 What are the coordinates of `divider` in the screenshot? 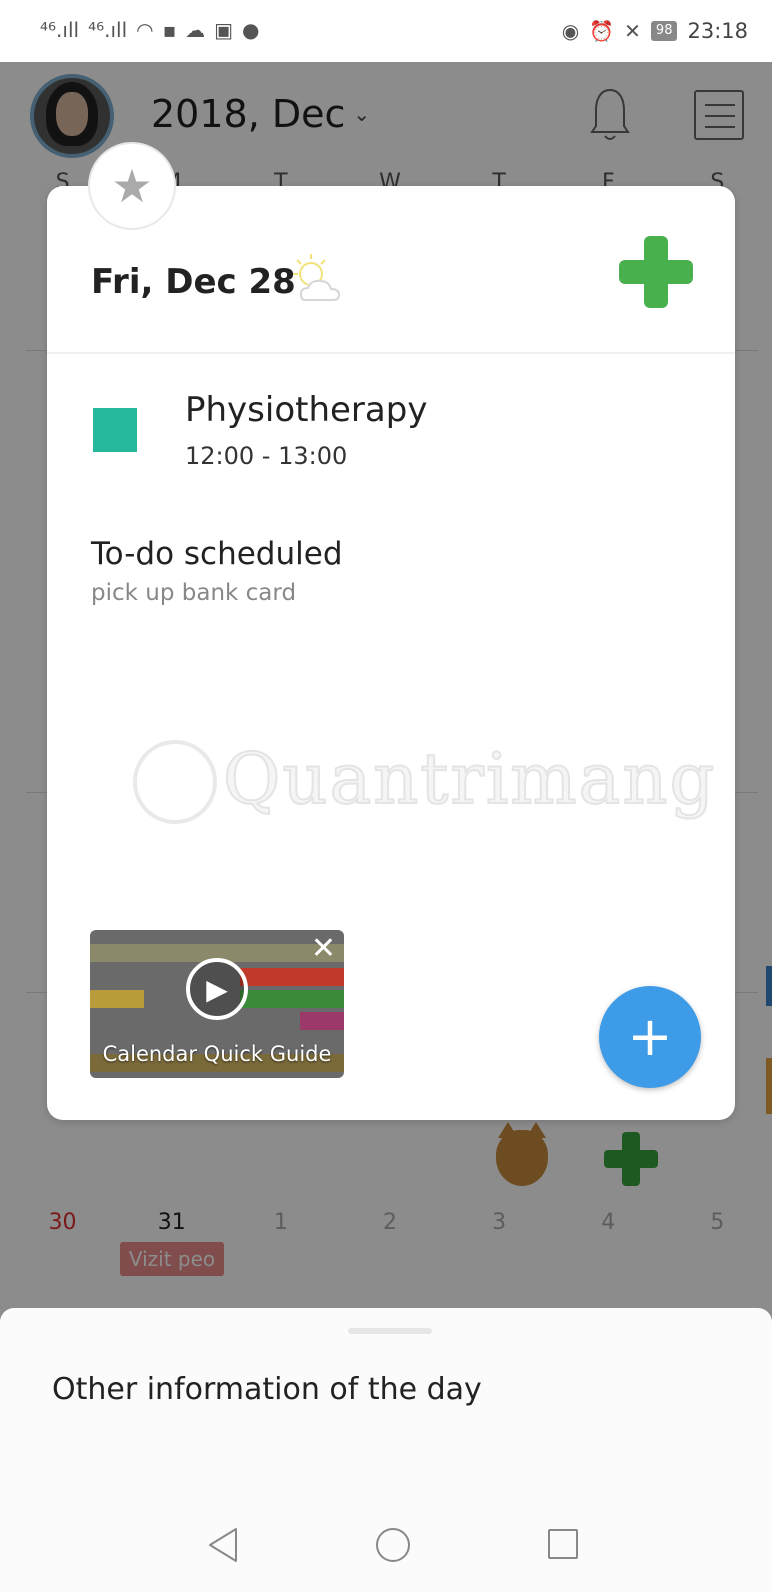 It's located at (391, 353).